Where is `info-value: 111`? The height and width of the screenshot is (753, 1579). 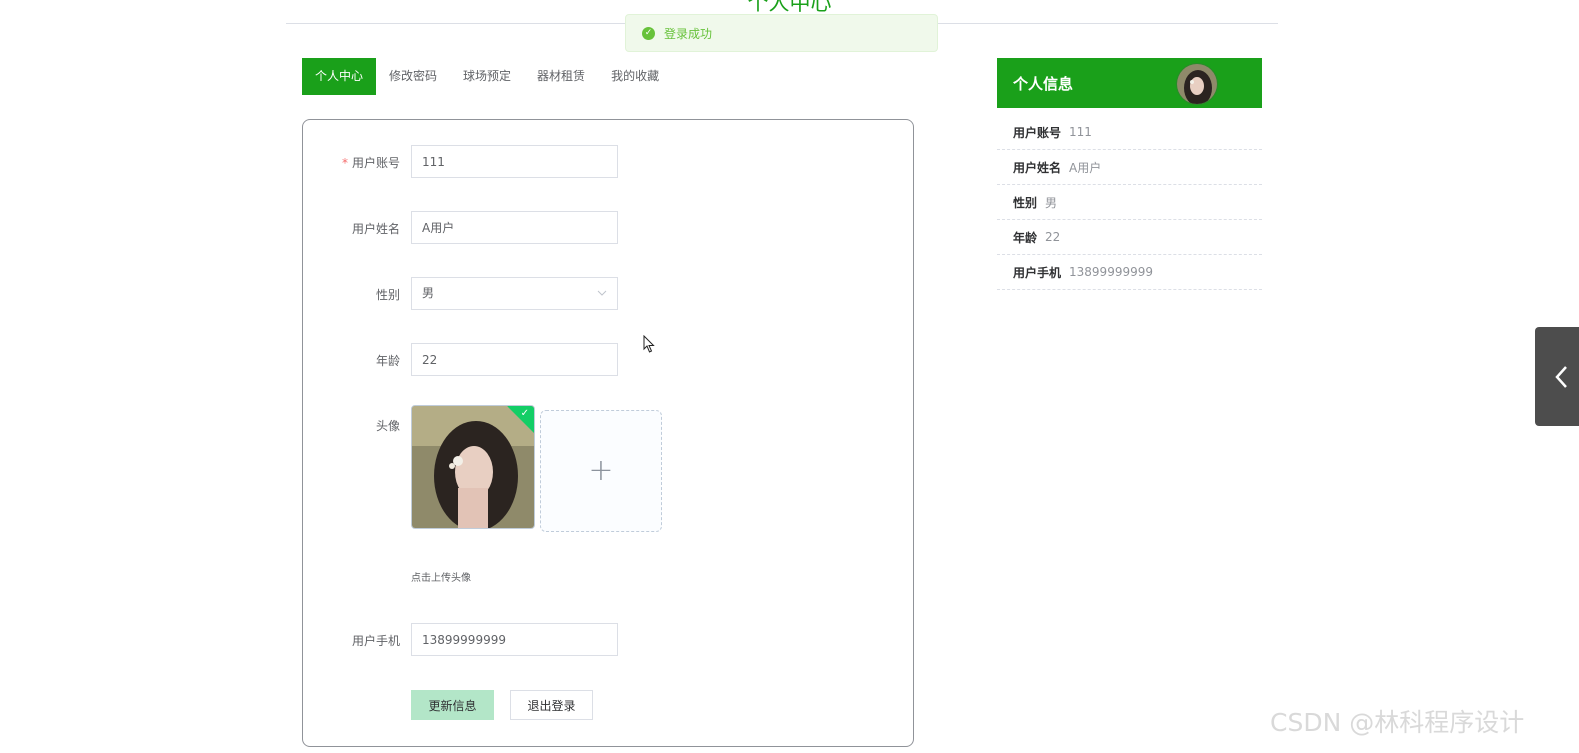 info-value: 111 is located at coordinates (1080, 132).